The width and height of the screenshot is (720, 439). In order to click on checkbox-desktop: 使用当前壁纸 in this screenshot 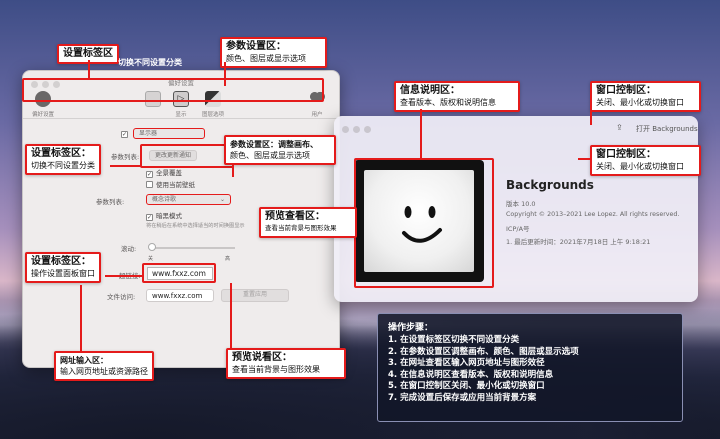, I will do `click(170, 184)`.